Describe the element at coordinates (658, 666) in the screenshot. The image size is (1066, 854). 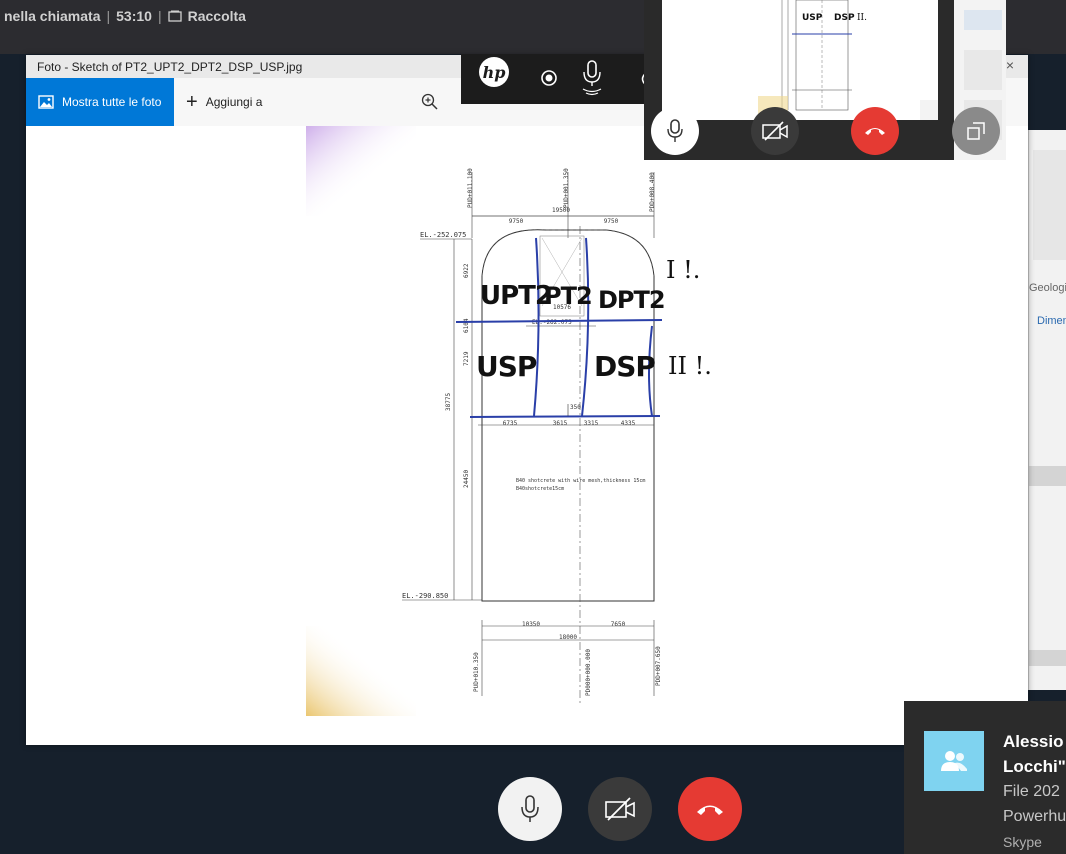
I see `chainage-bottom-right: PDD+007.650` at that location.